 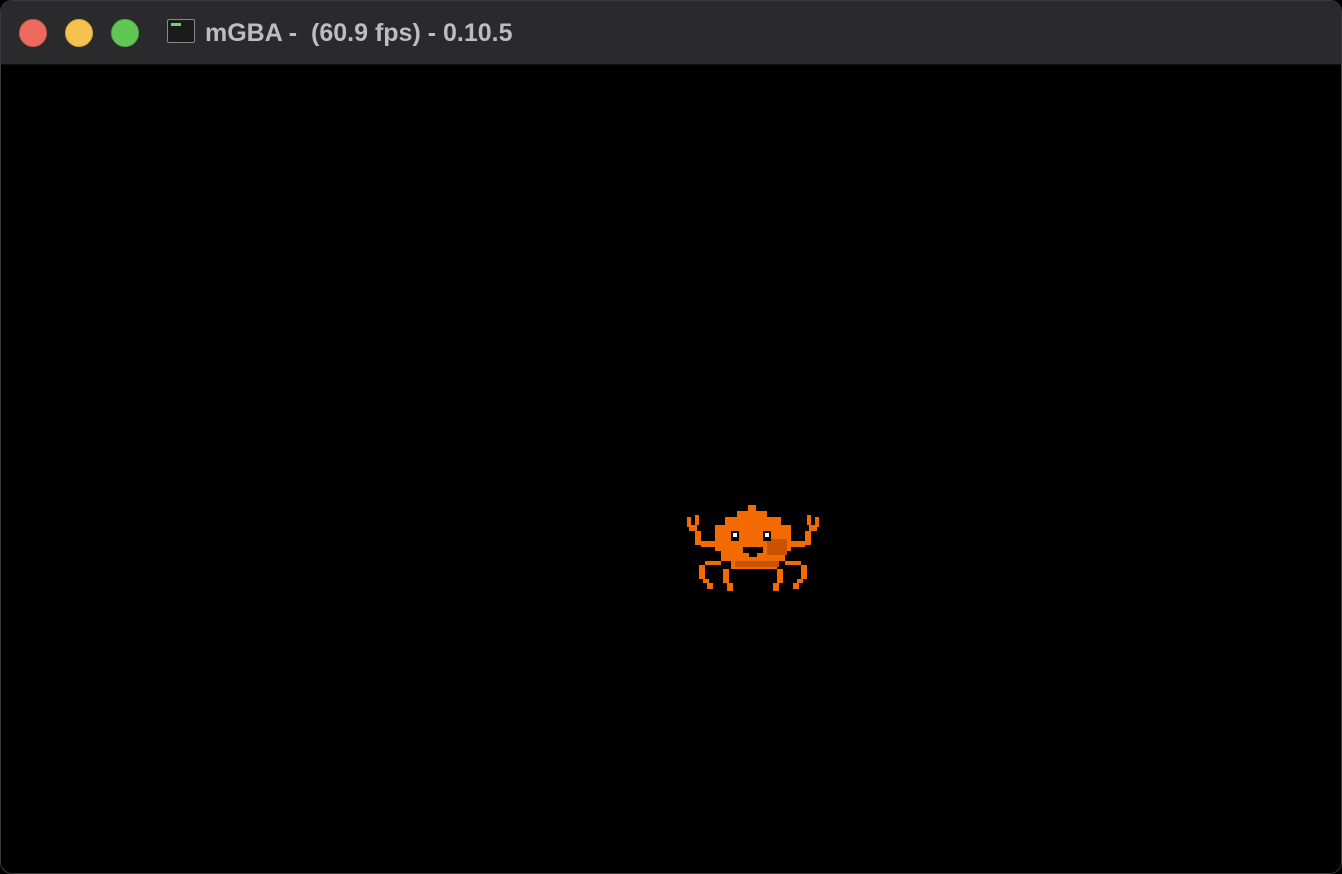 I want to click on crab-sprite, so click(x=753, y=548).